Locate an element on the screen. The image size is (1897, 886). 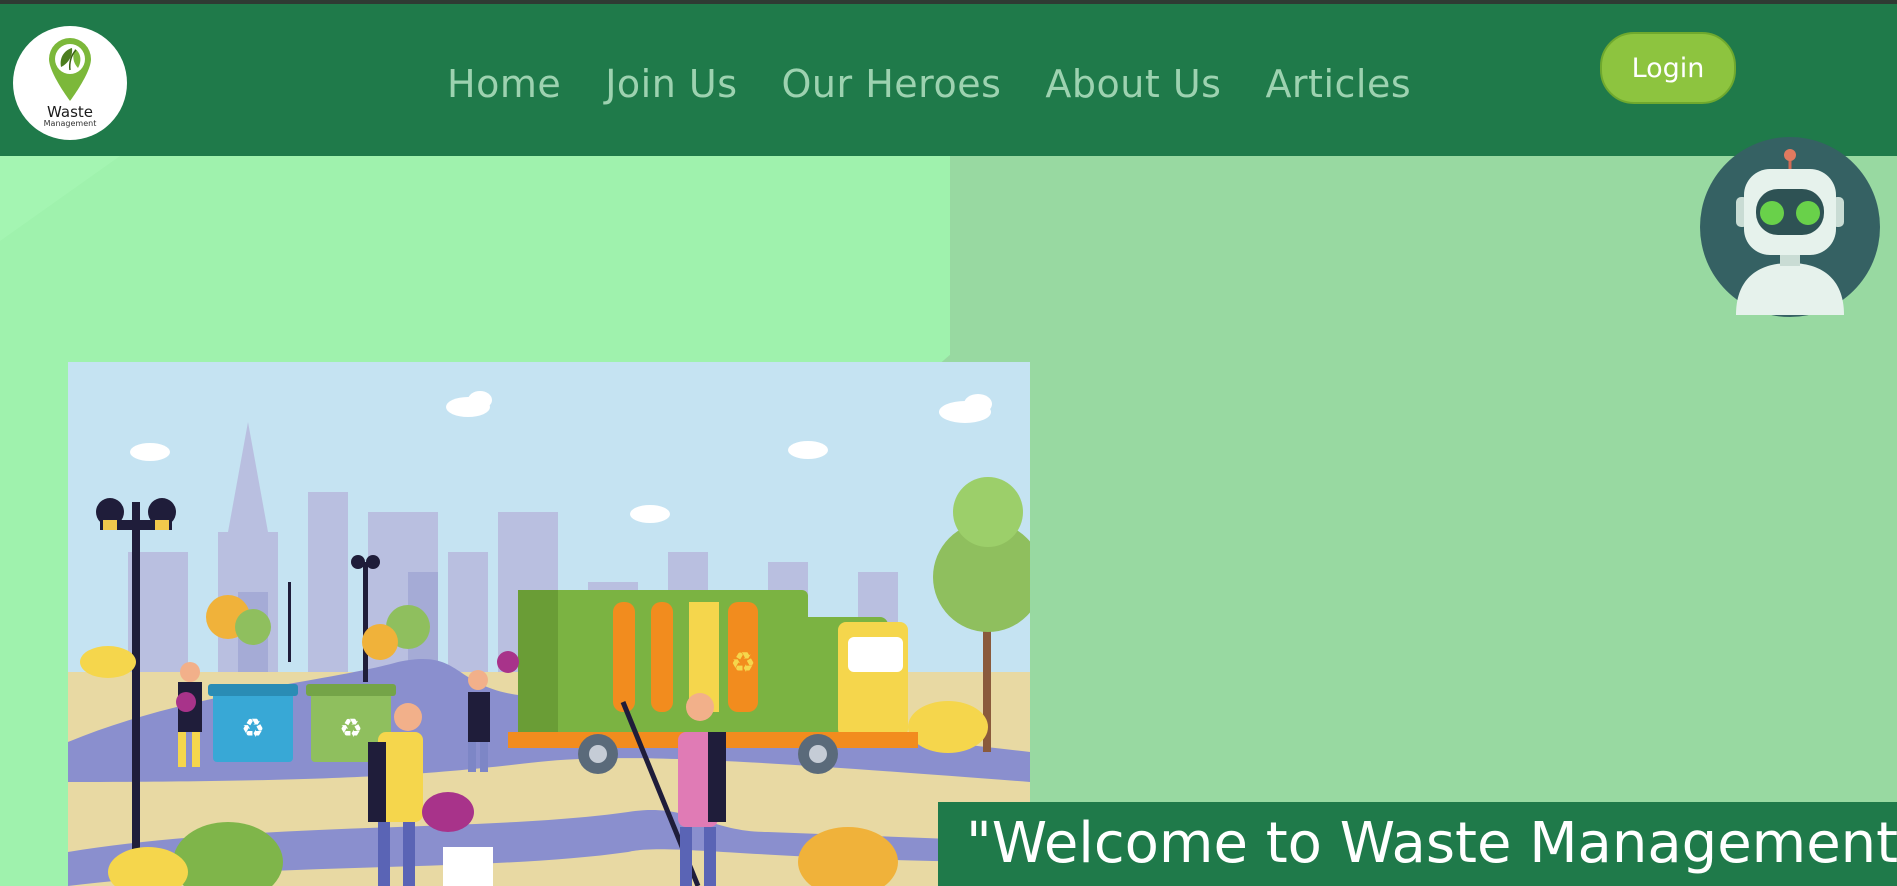
nav-link-articles: Articles is located at coordinates (1338, 84).